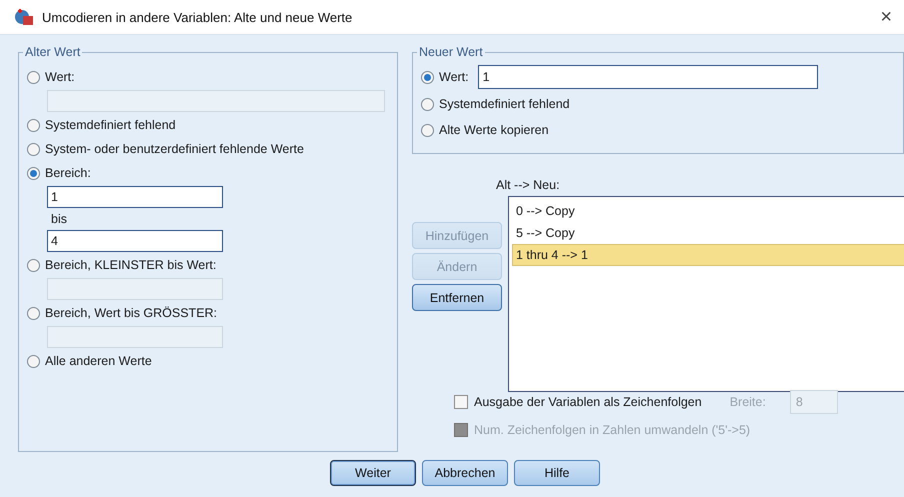  What do you see at coordinates (528, 185) in the screenshot?
I see `list-label: Alt --> Neu:` at bounding box center [528, 185].